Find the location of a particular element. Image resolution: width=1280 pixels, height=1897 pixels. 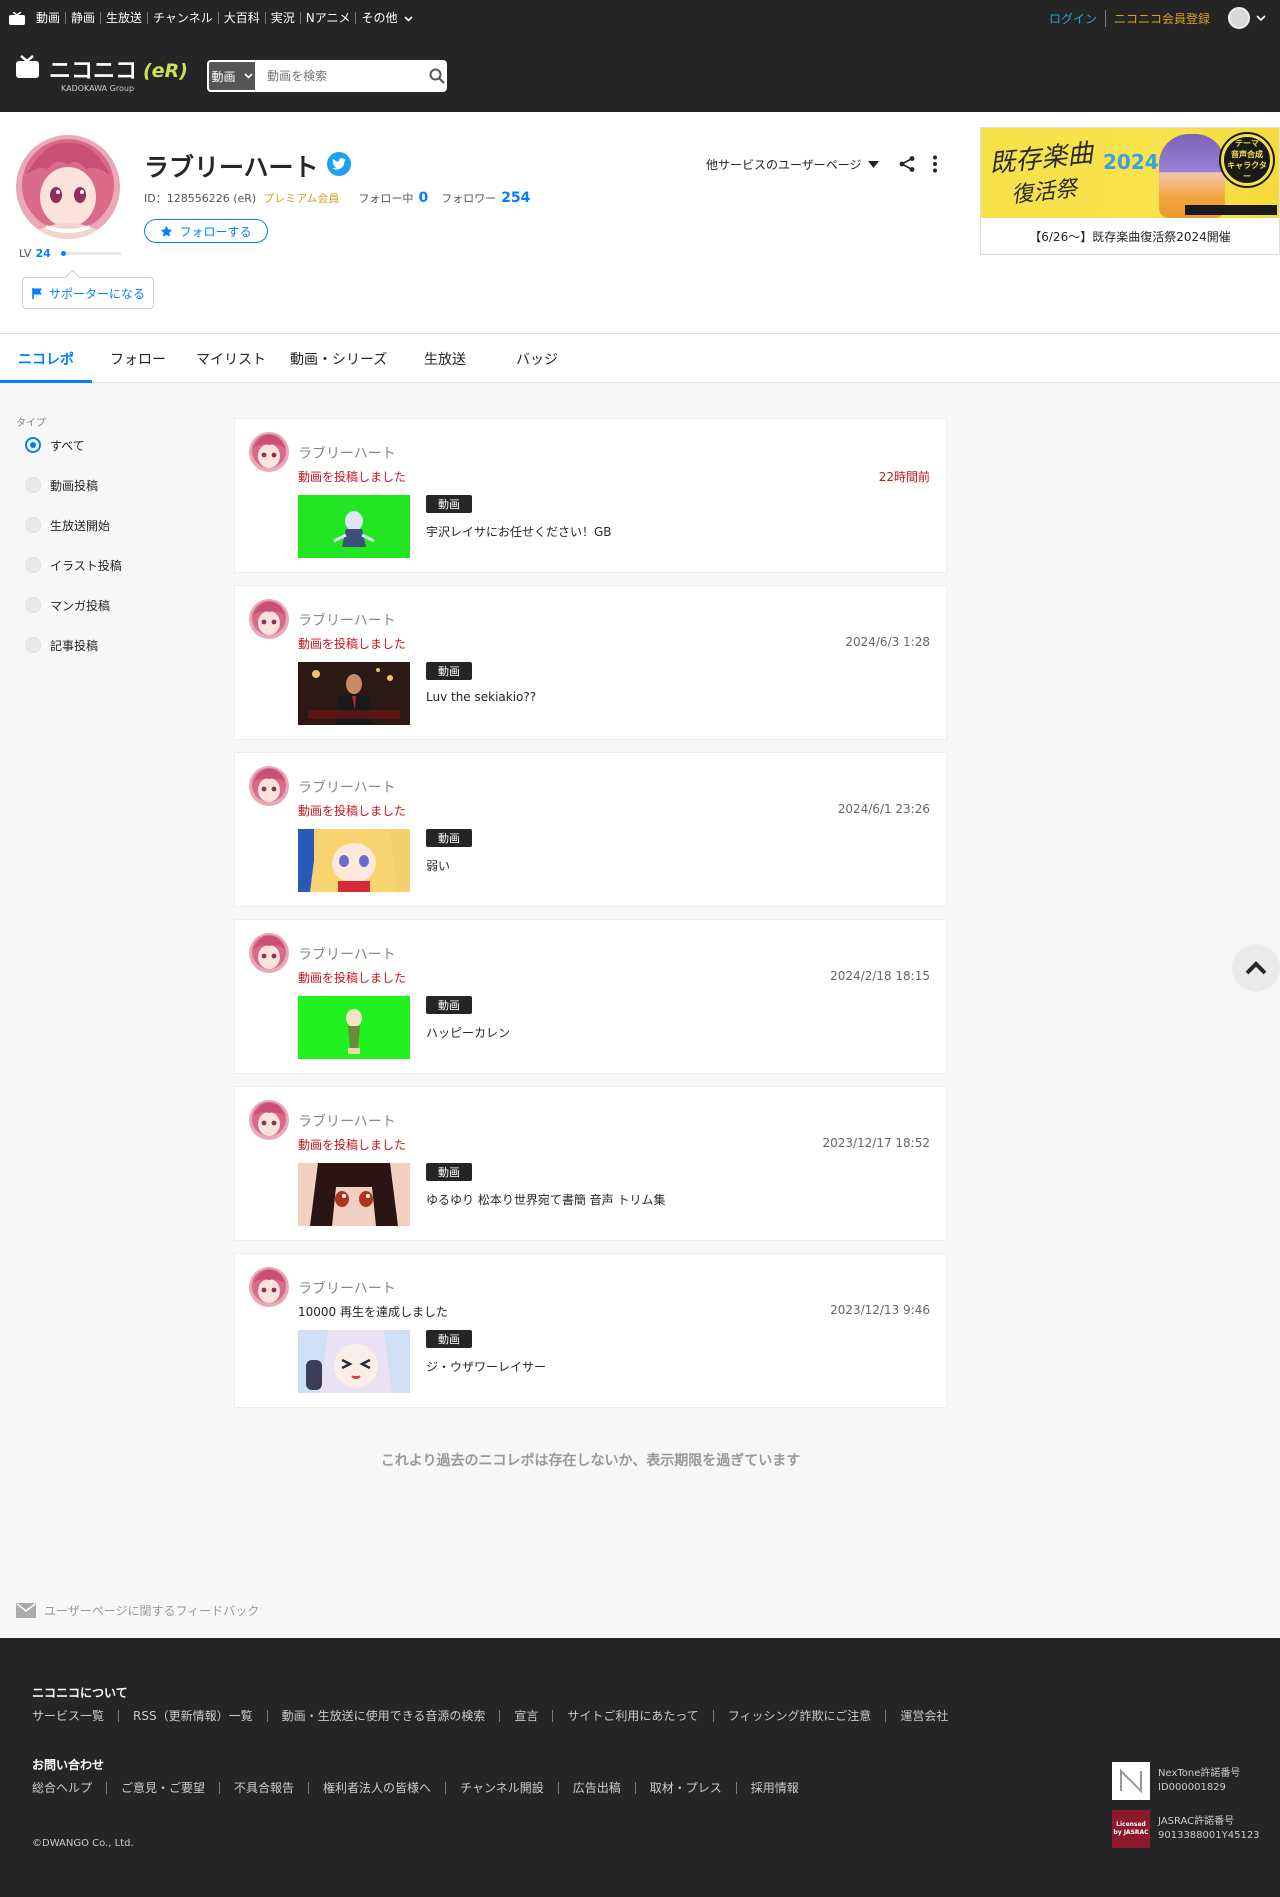

nav-link-seiga: 静画 is located at coordinates (82, 18).